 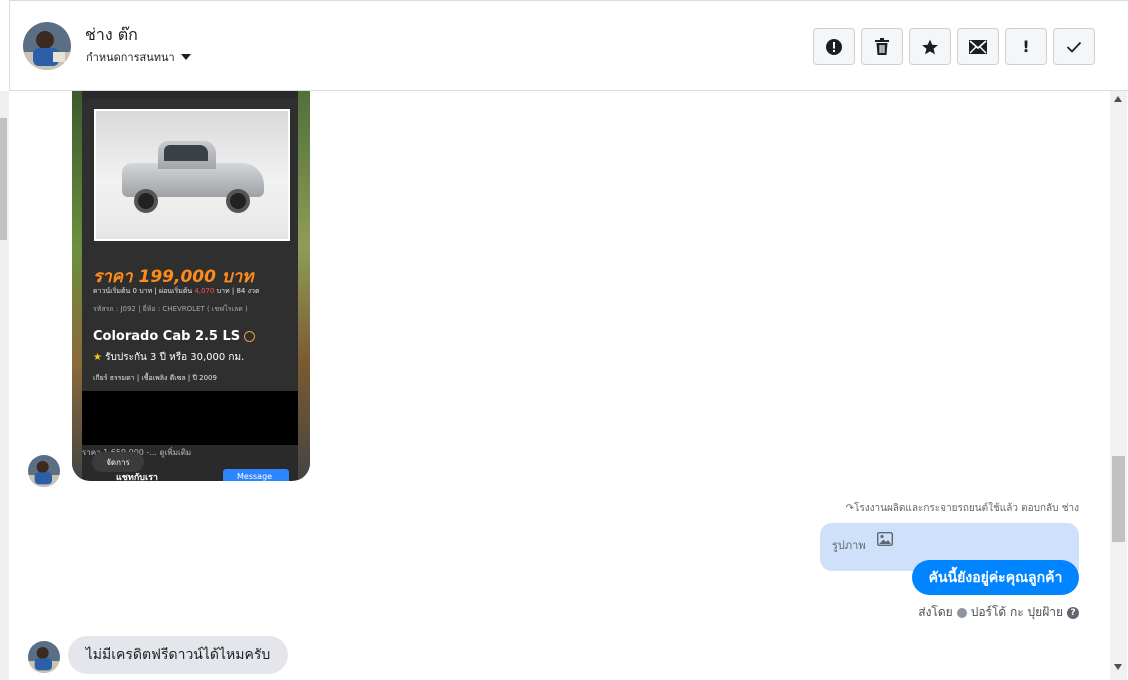 I want to click on delete-button, so click(x=882, y=46).